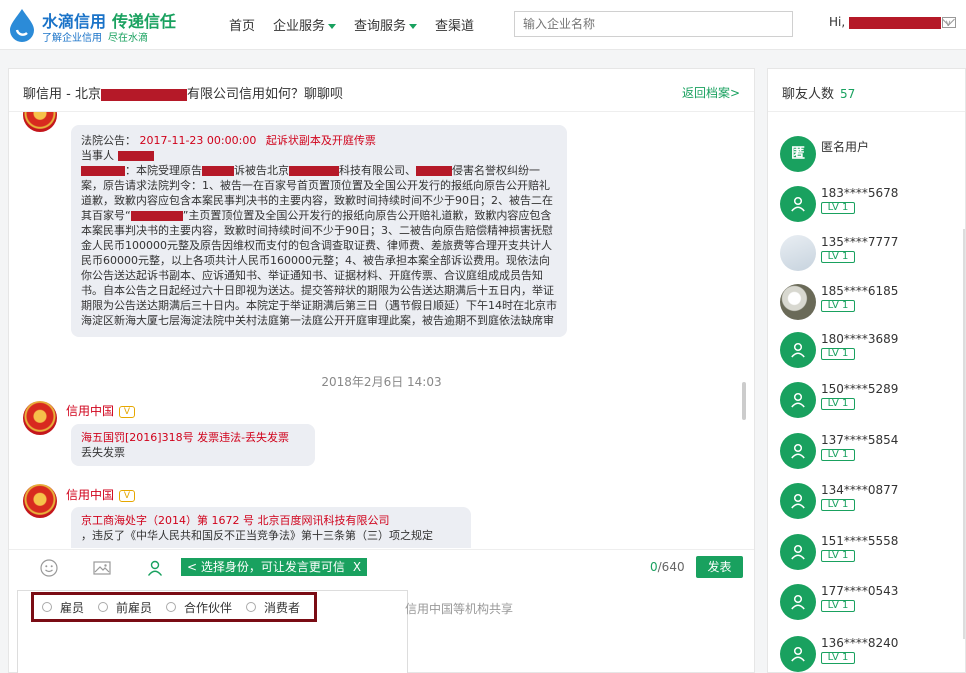 The image size is (966, 673). Describe the element at coordinates (859, 643) in the screenshot. I see `member-name: 136****8240` at that location.